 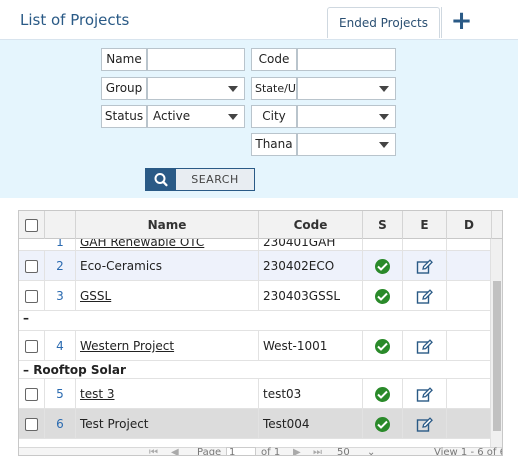 What do you see at coordinates (167, 423) in the screenshot?
I see `project-name: Test Project` at bounding box center [167, 423].